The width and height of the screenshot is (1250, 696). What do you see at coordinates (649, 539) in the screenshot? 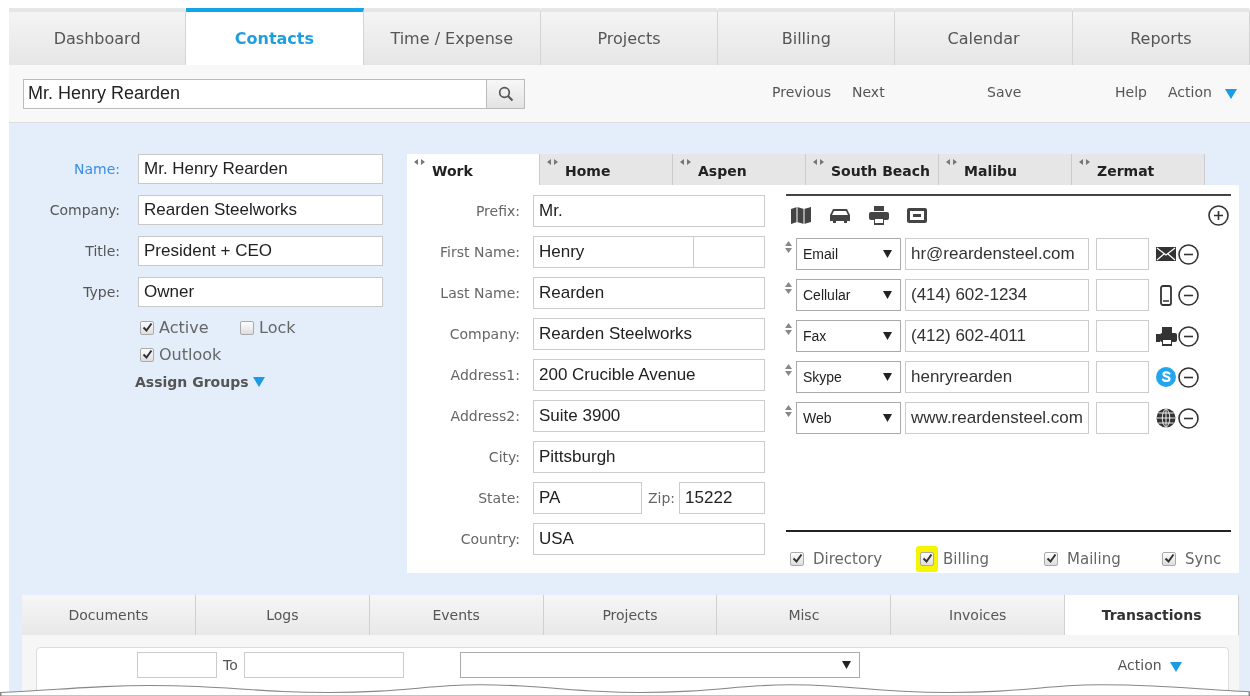
I see `input-field: USA` at bounding box center [649, 539].